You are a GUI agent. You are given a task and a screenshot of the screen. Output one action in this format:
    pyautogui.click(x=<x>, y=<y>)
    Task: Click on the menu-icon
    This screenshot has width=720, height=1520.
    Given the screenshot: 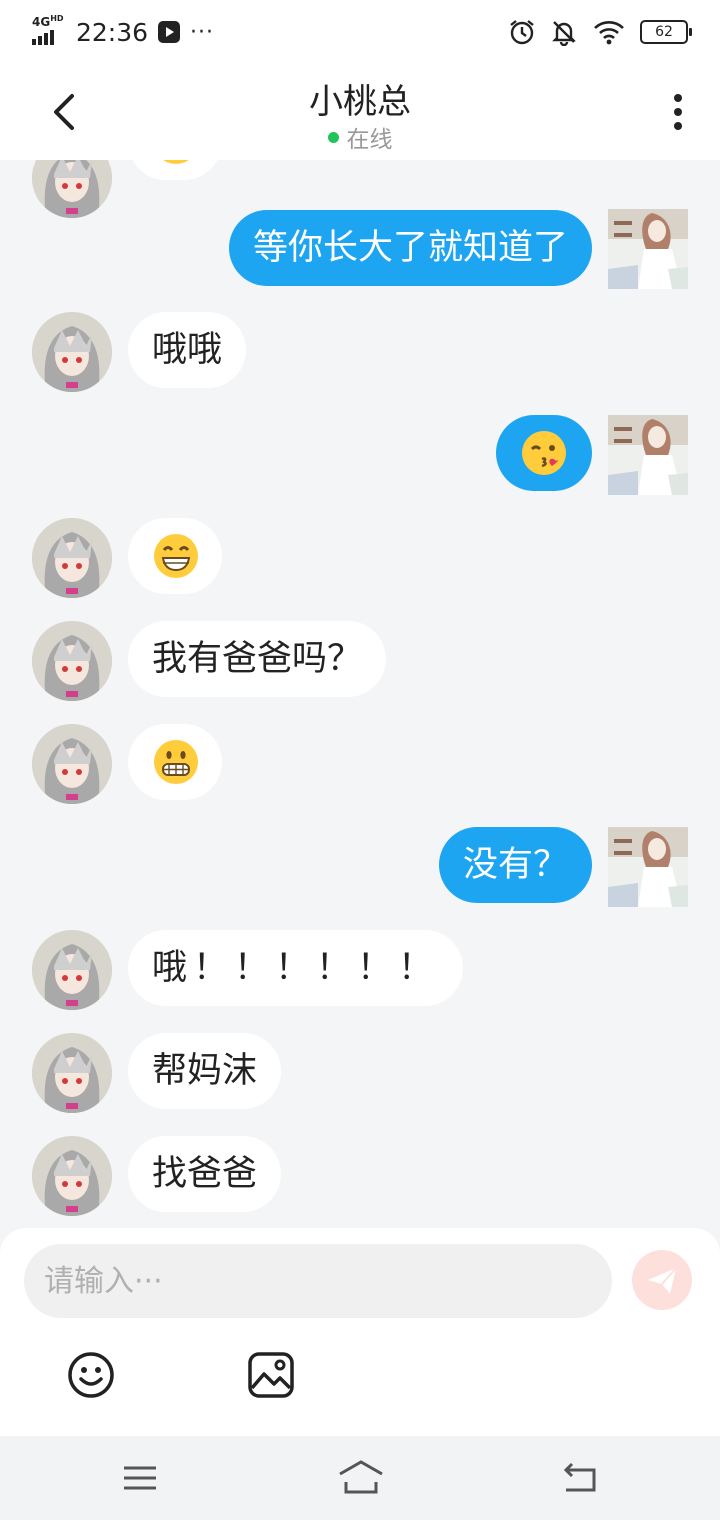 What is the action you would take?
    pyautogui.click(x=140, y=1478)
    